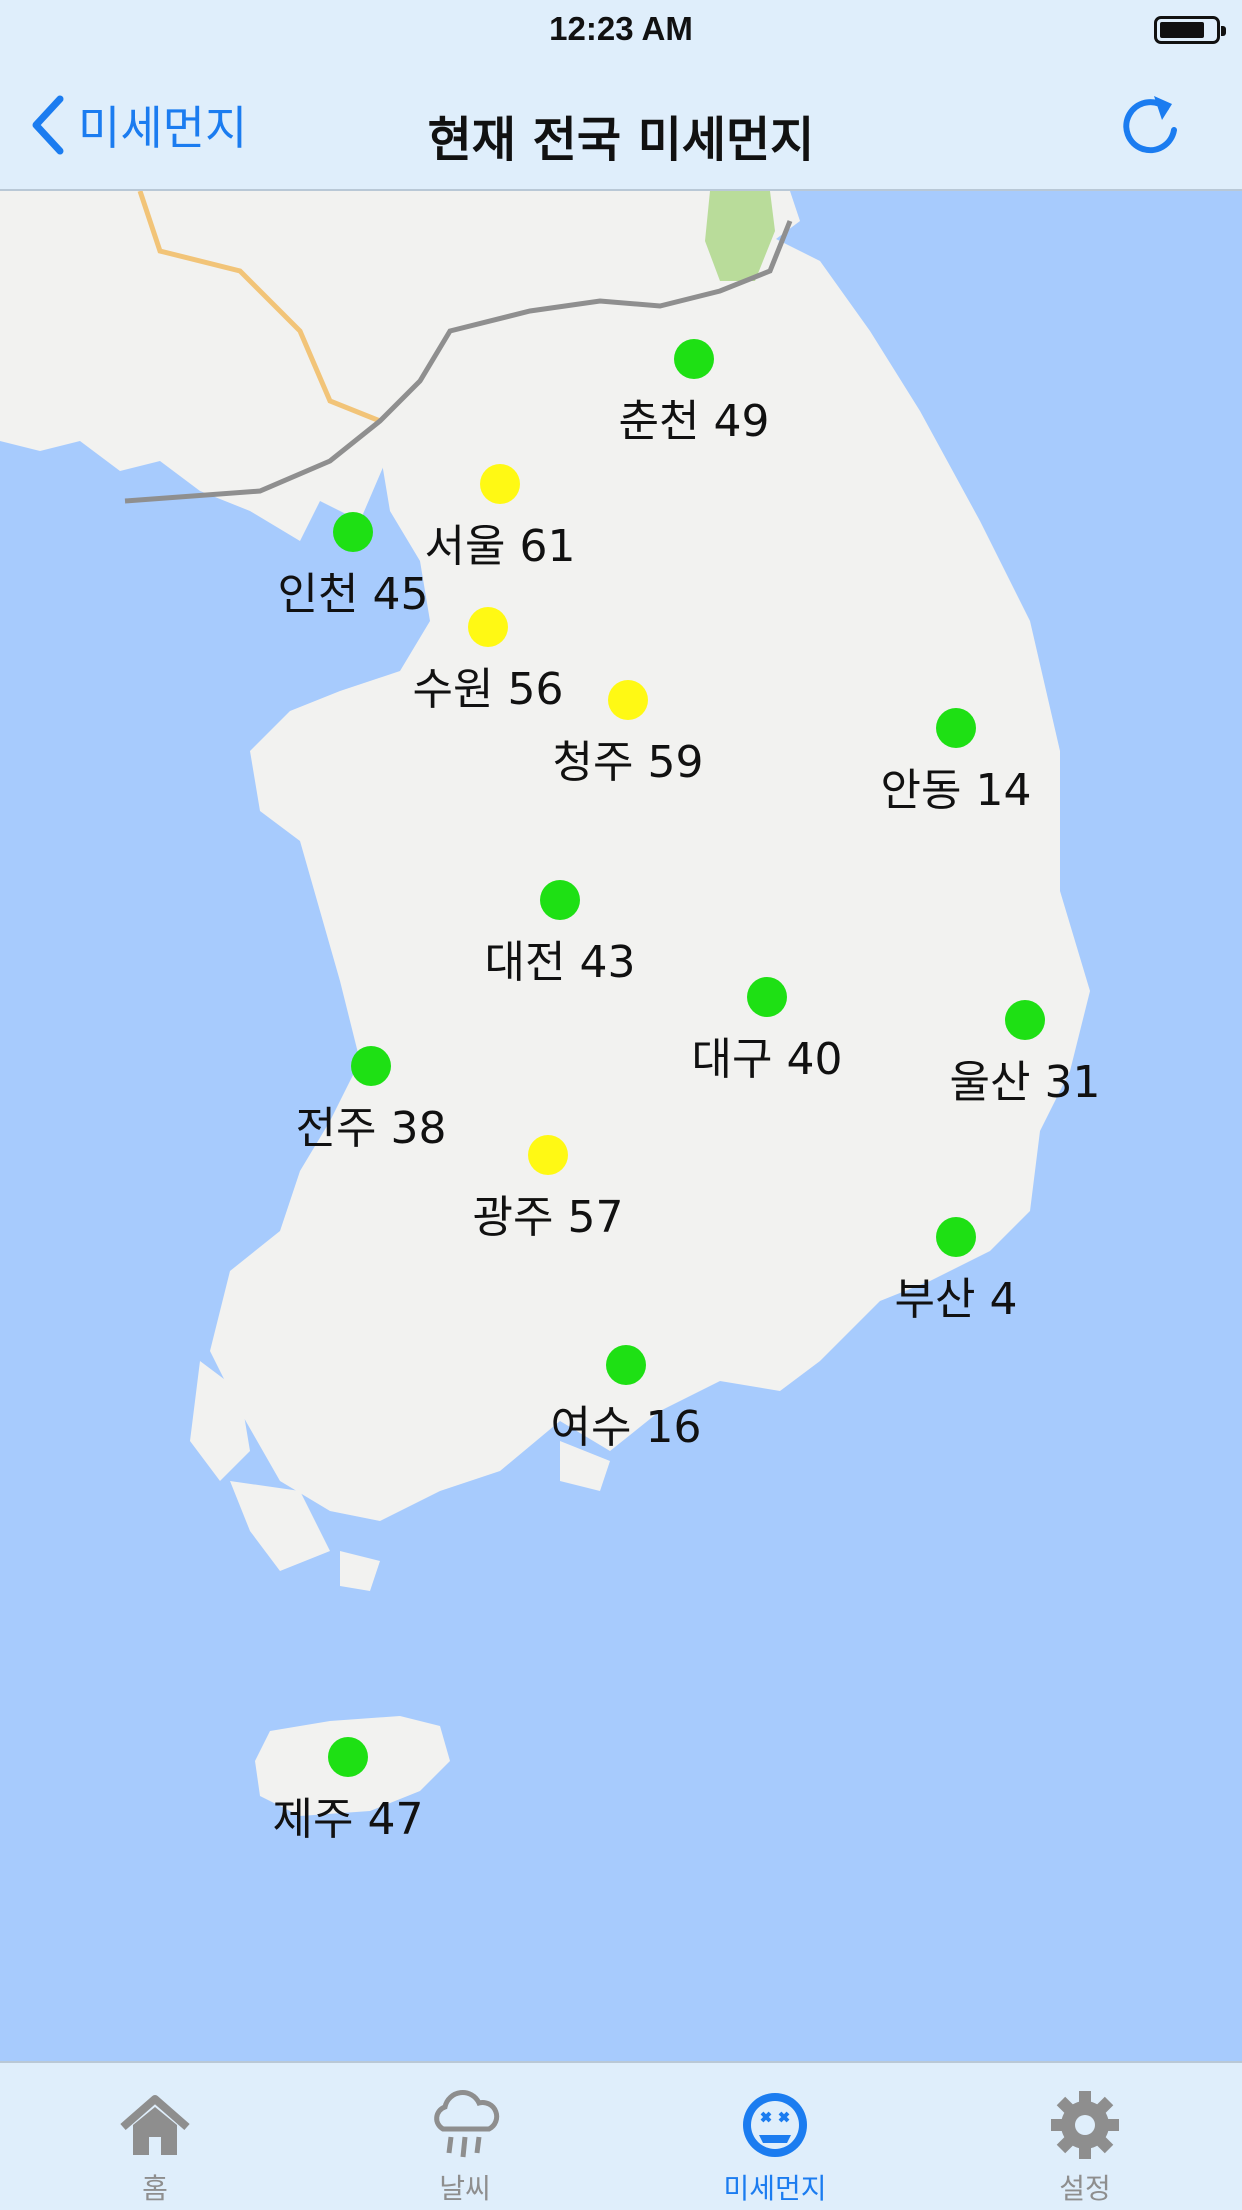  I want to click on status-bar: 12:23 AM, so click(621, 30).